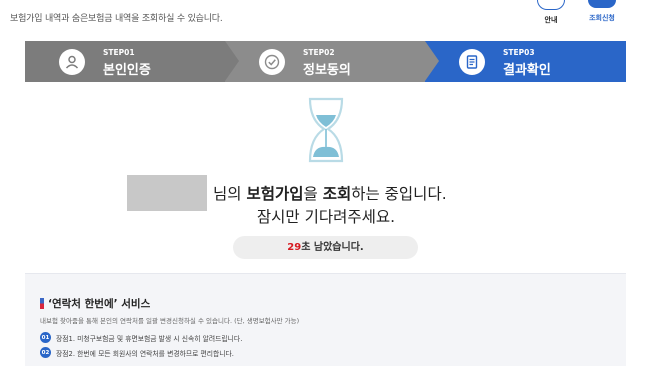 This screenshot has width=650, height=366. I want to click on countdown-timer: 29초 남았습니다., so click(325, 247).